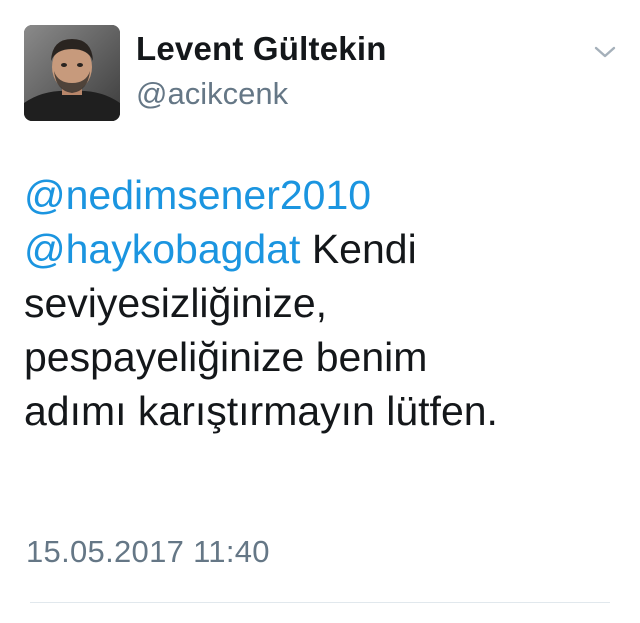  I want to click on mention-link: @haykobagdat, so click(162, 249).